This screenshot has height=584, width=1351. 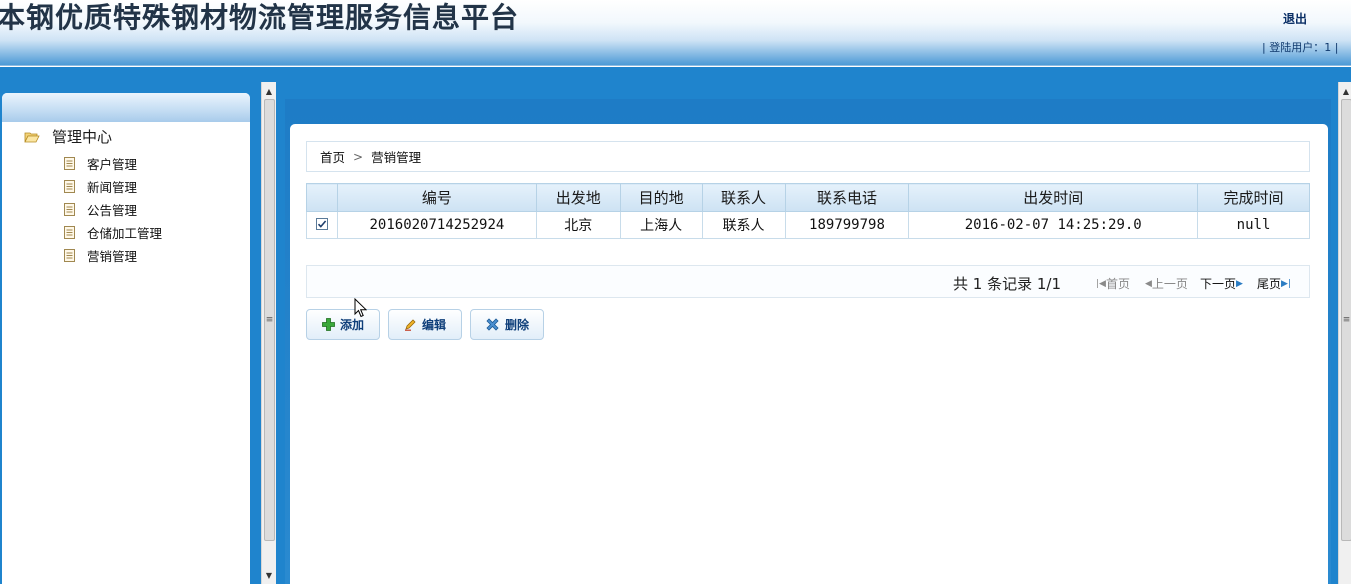 I want to click on header-bar: 本钢优质特殊钢材物流管理服务信息平台 退出 | 登陆用户：1 |, so click(x=675, y=33).